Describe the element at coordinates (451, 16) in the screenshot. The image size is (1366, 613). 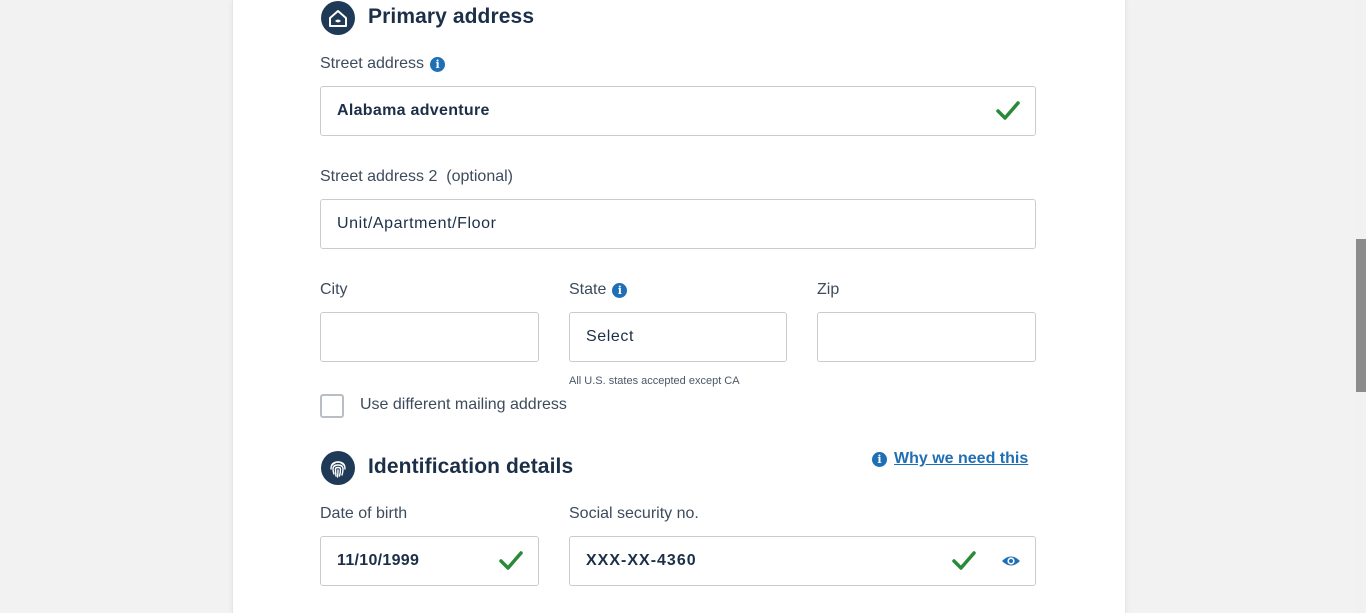
I see `primary-address-title: Primary address` at that location.